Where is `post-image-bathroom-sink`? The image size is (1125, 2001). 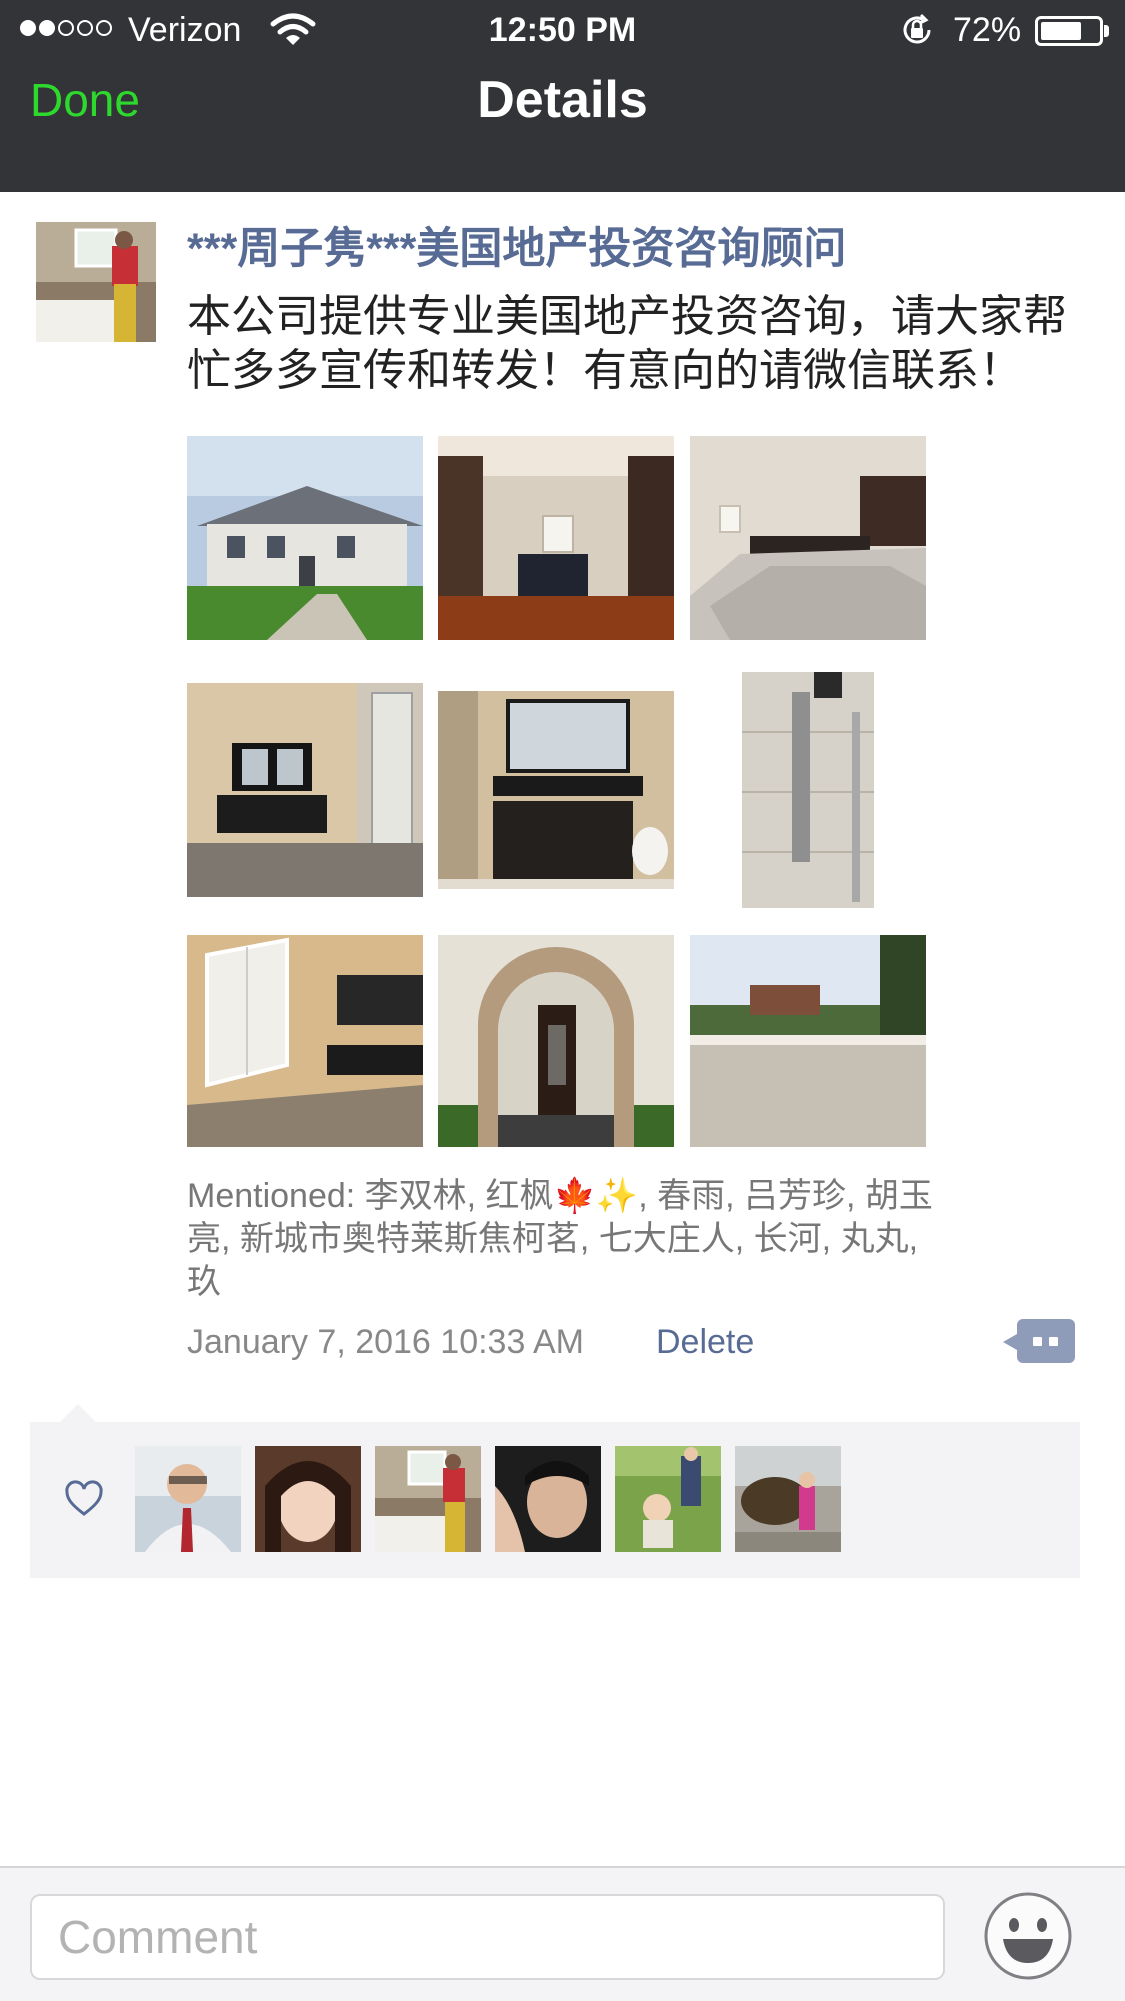 post-image-bathroom-sink is located at coordinates (556, 790).